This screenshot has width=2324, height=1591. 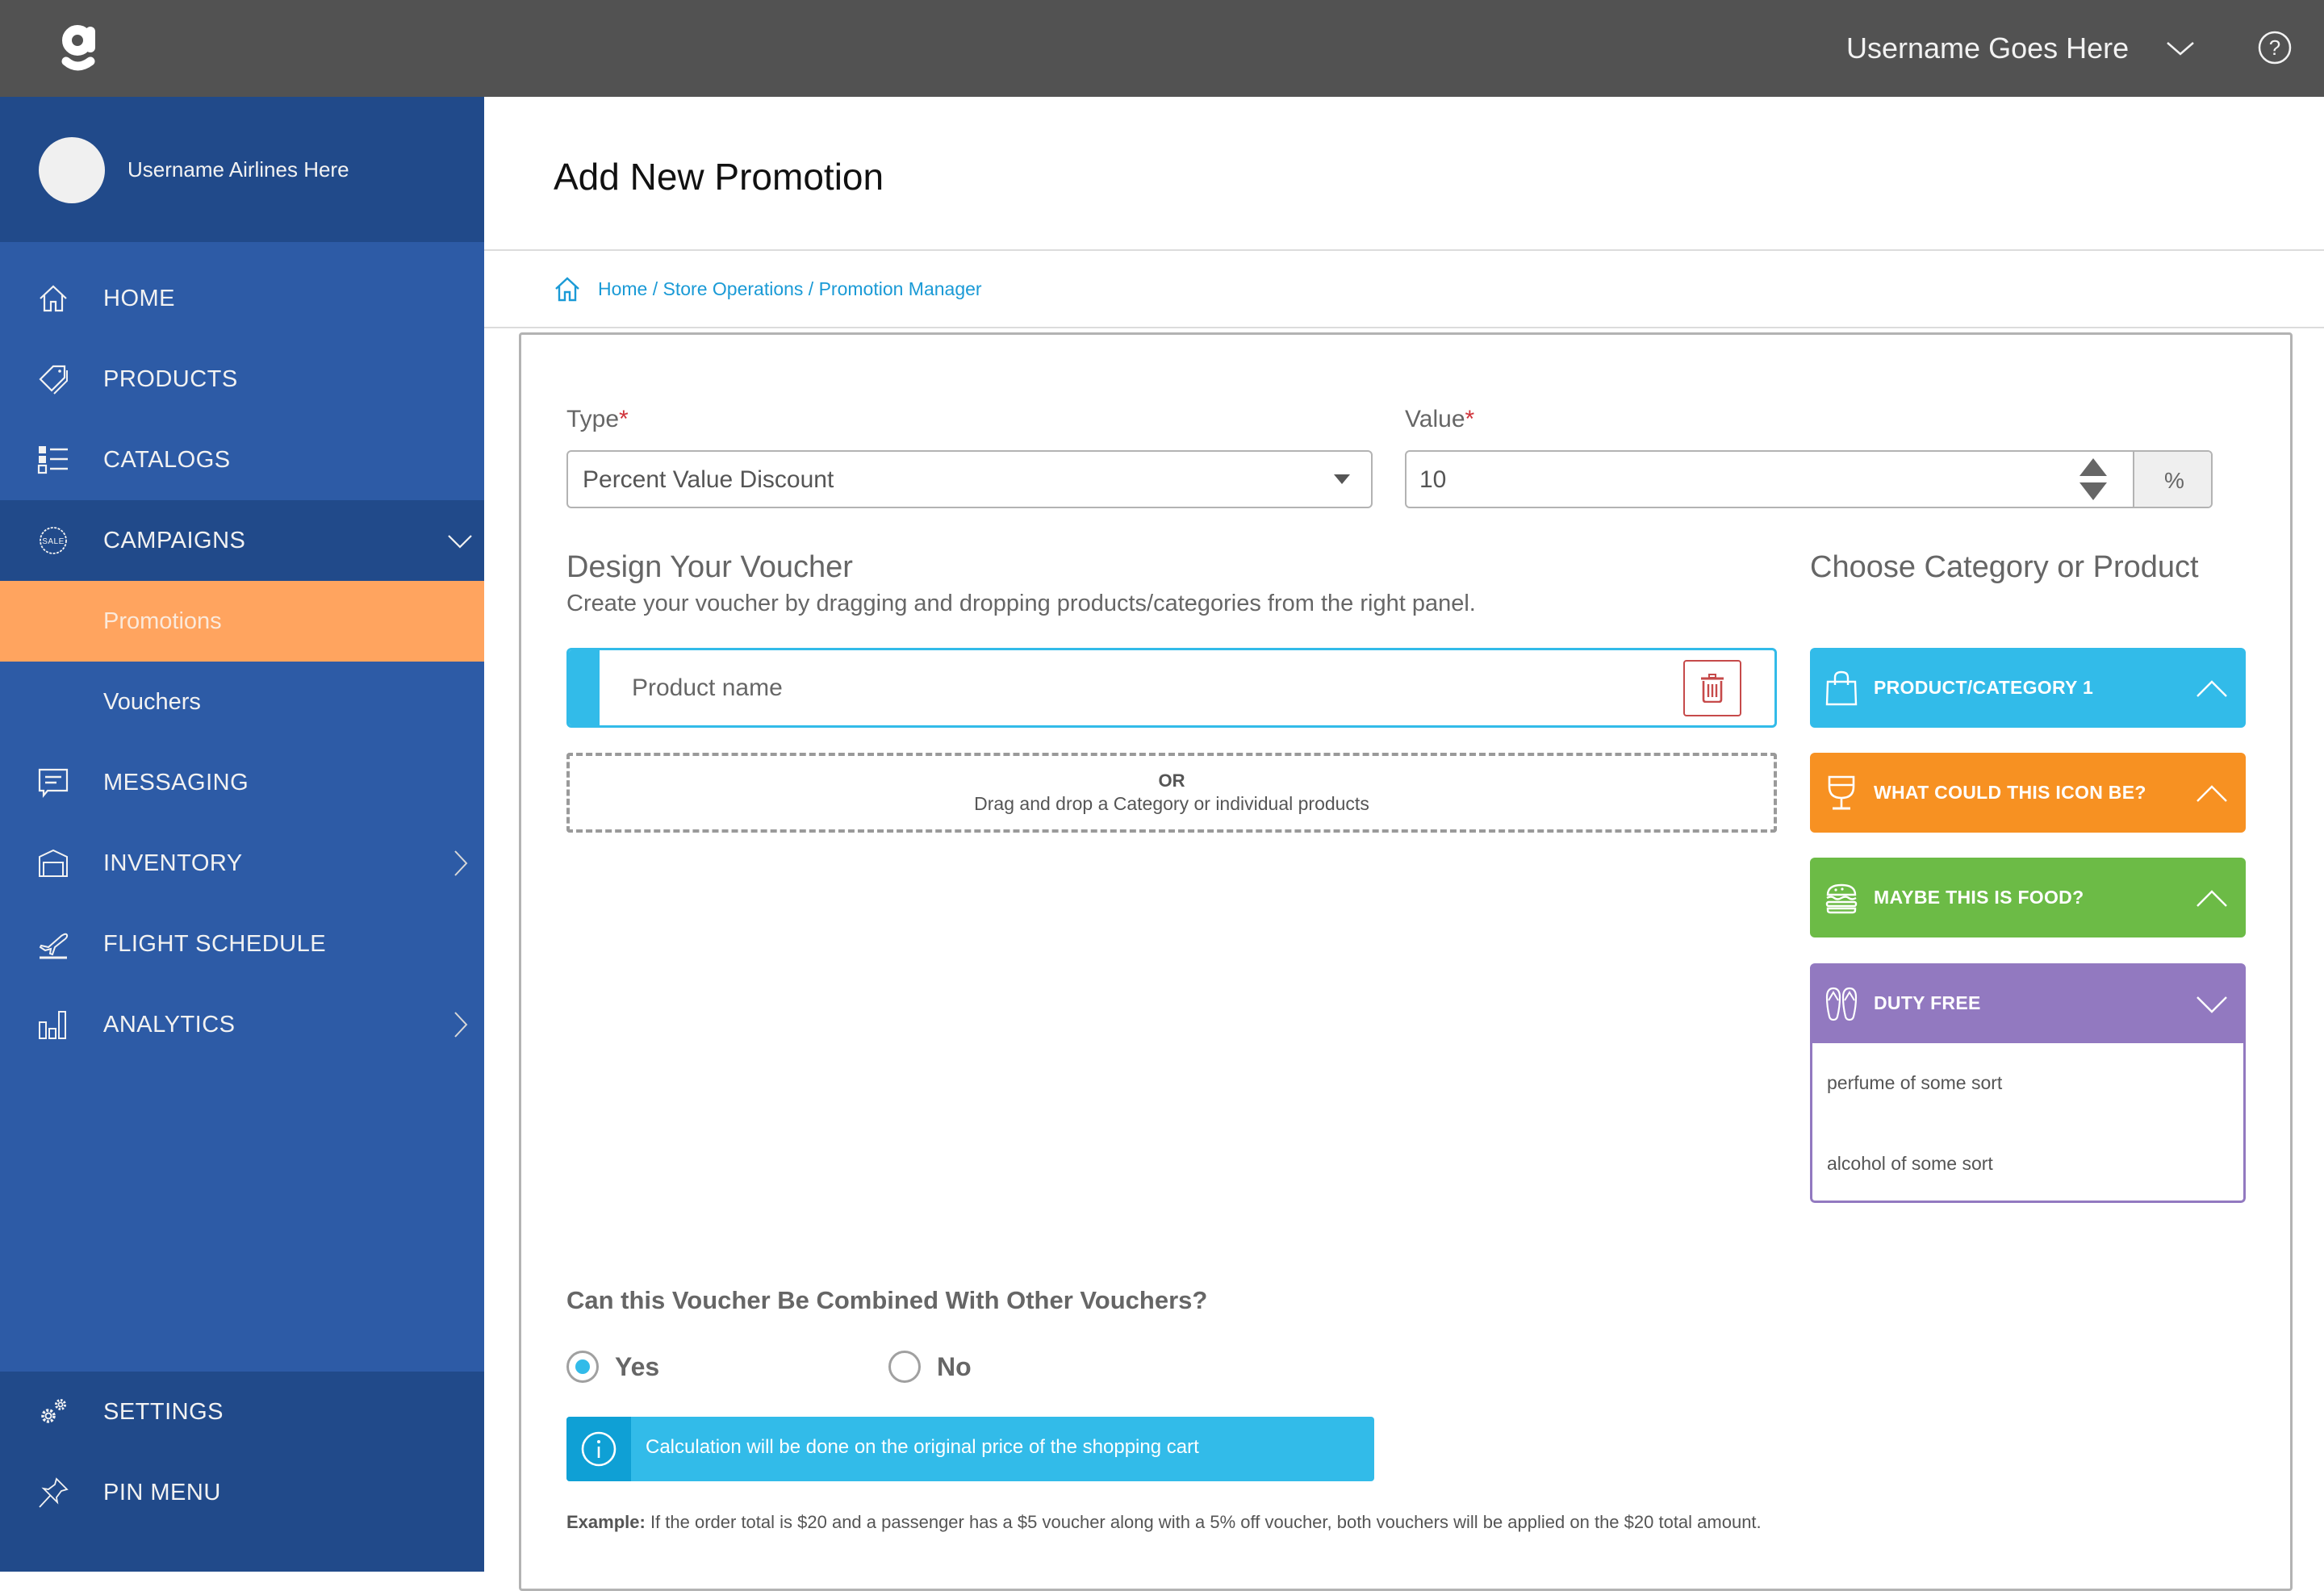 I want to click on category-product-item: perfume of some sort, so click(x=1915, y=1083).